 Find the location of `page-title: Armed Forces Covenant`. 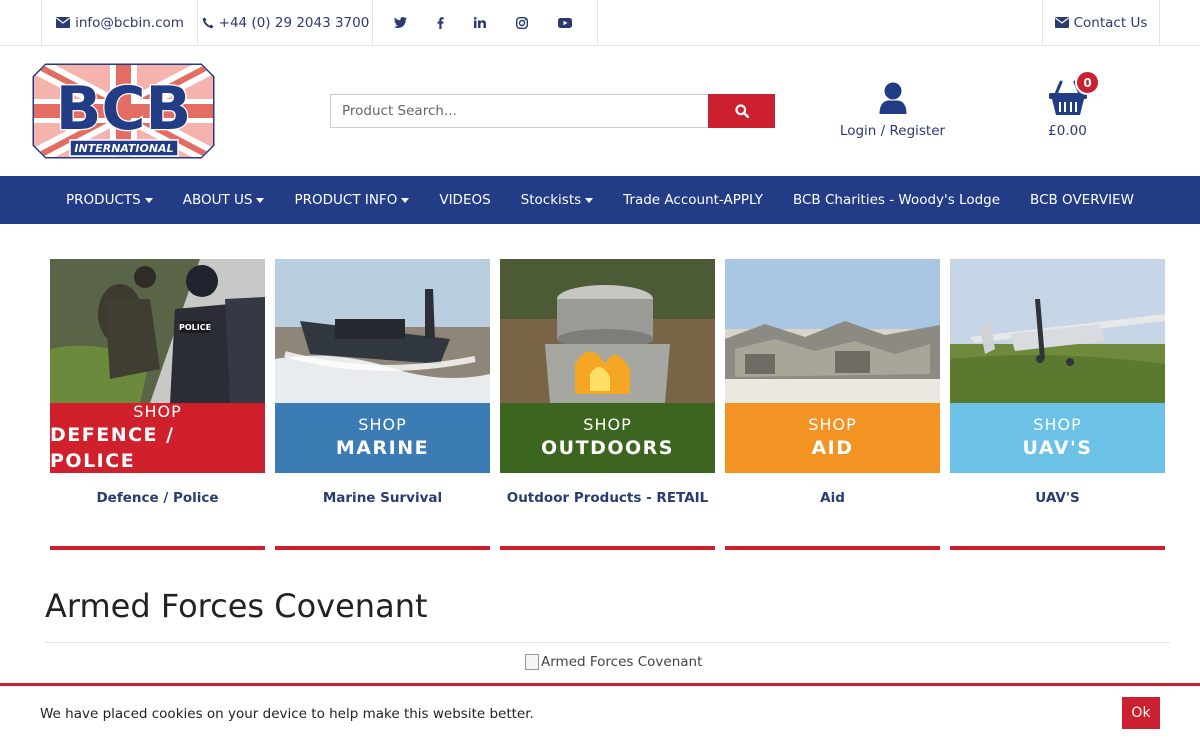

page-title: Armed Forces Covenant is located at coordinates (236, 606).